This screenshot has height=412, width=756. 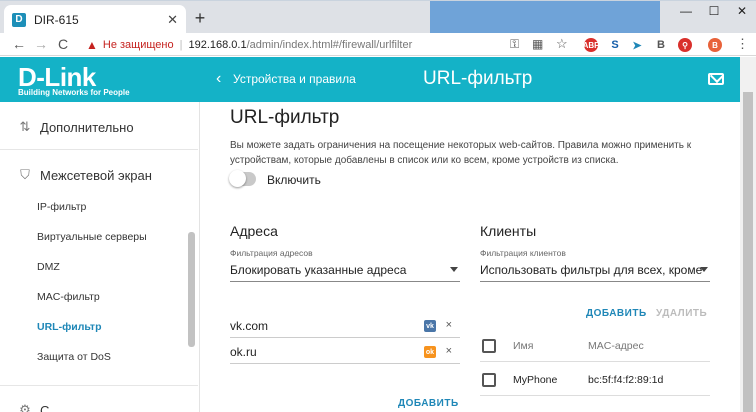 What do you see at coordinates (218, 79) in the screenshot?
I see `back-chevron-icon: ‹` at bounding box center [218, 79].